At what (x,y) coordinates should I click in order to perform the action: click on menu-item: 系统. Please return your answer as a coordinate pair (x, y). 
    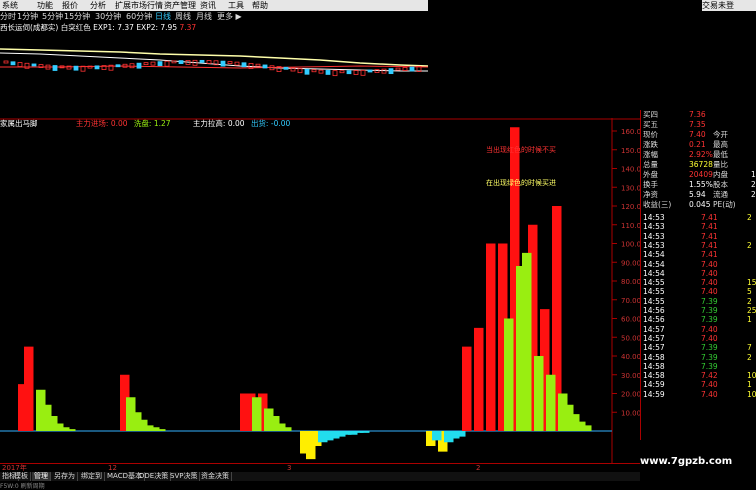
    Looking at the image, I should click on (10, 5).